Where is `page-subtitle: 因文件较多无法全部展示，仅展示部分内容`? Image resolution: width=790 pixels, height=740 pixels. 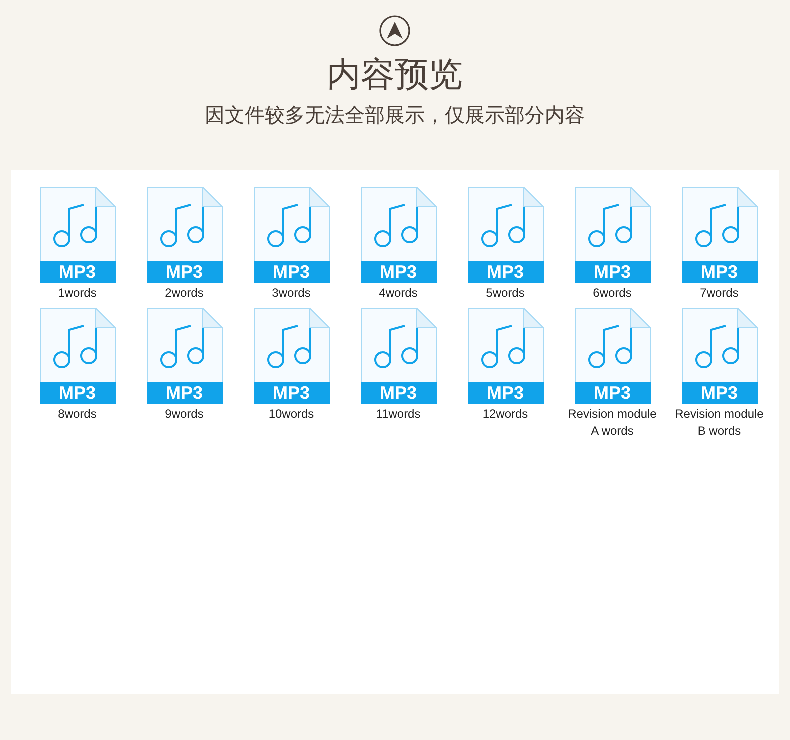 page-subtitle: 因文件较多无法全部展示，仅展示部分内容 is located at coordinates (395, 115).